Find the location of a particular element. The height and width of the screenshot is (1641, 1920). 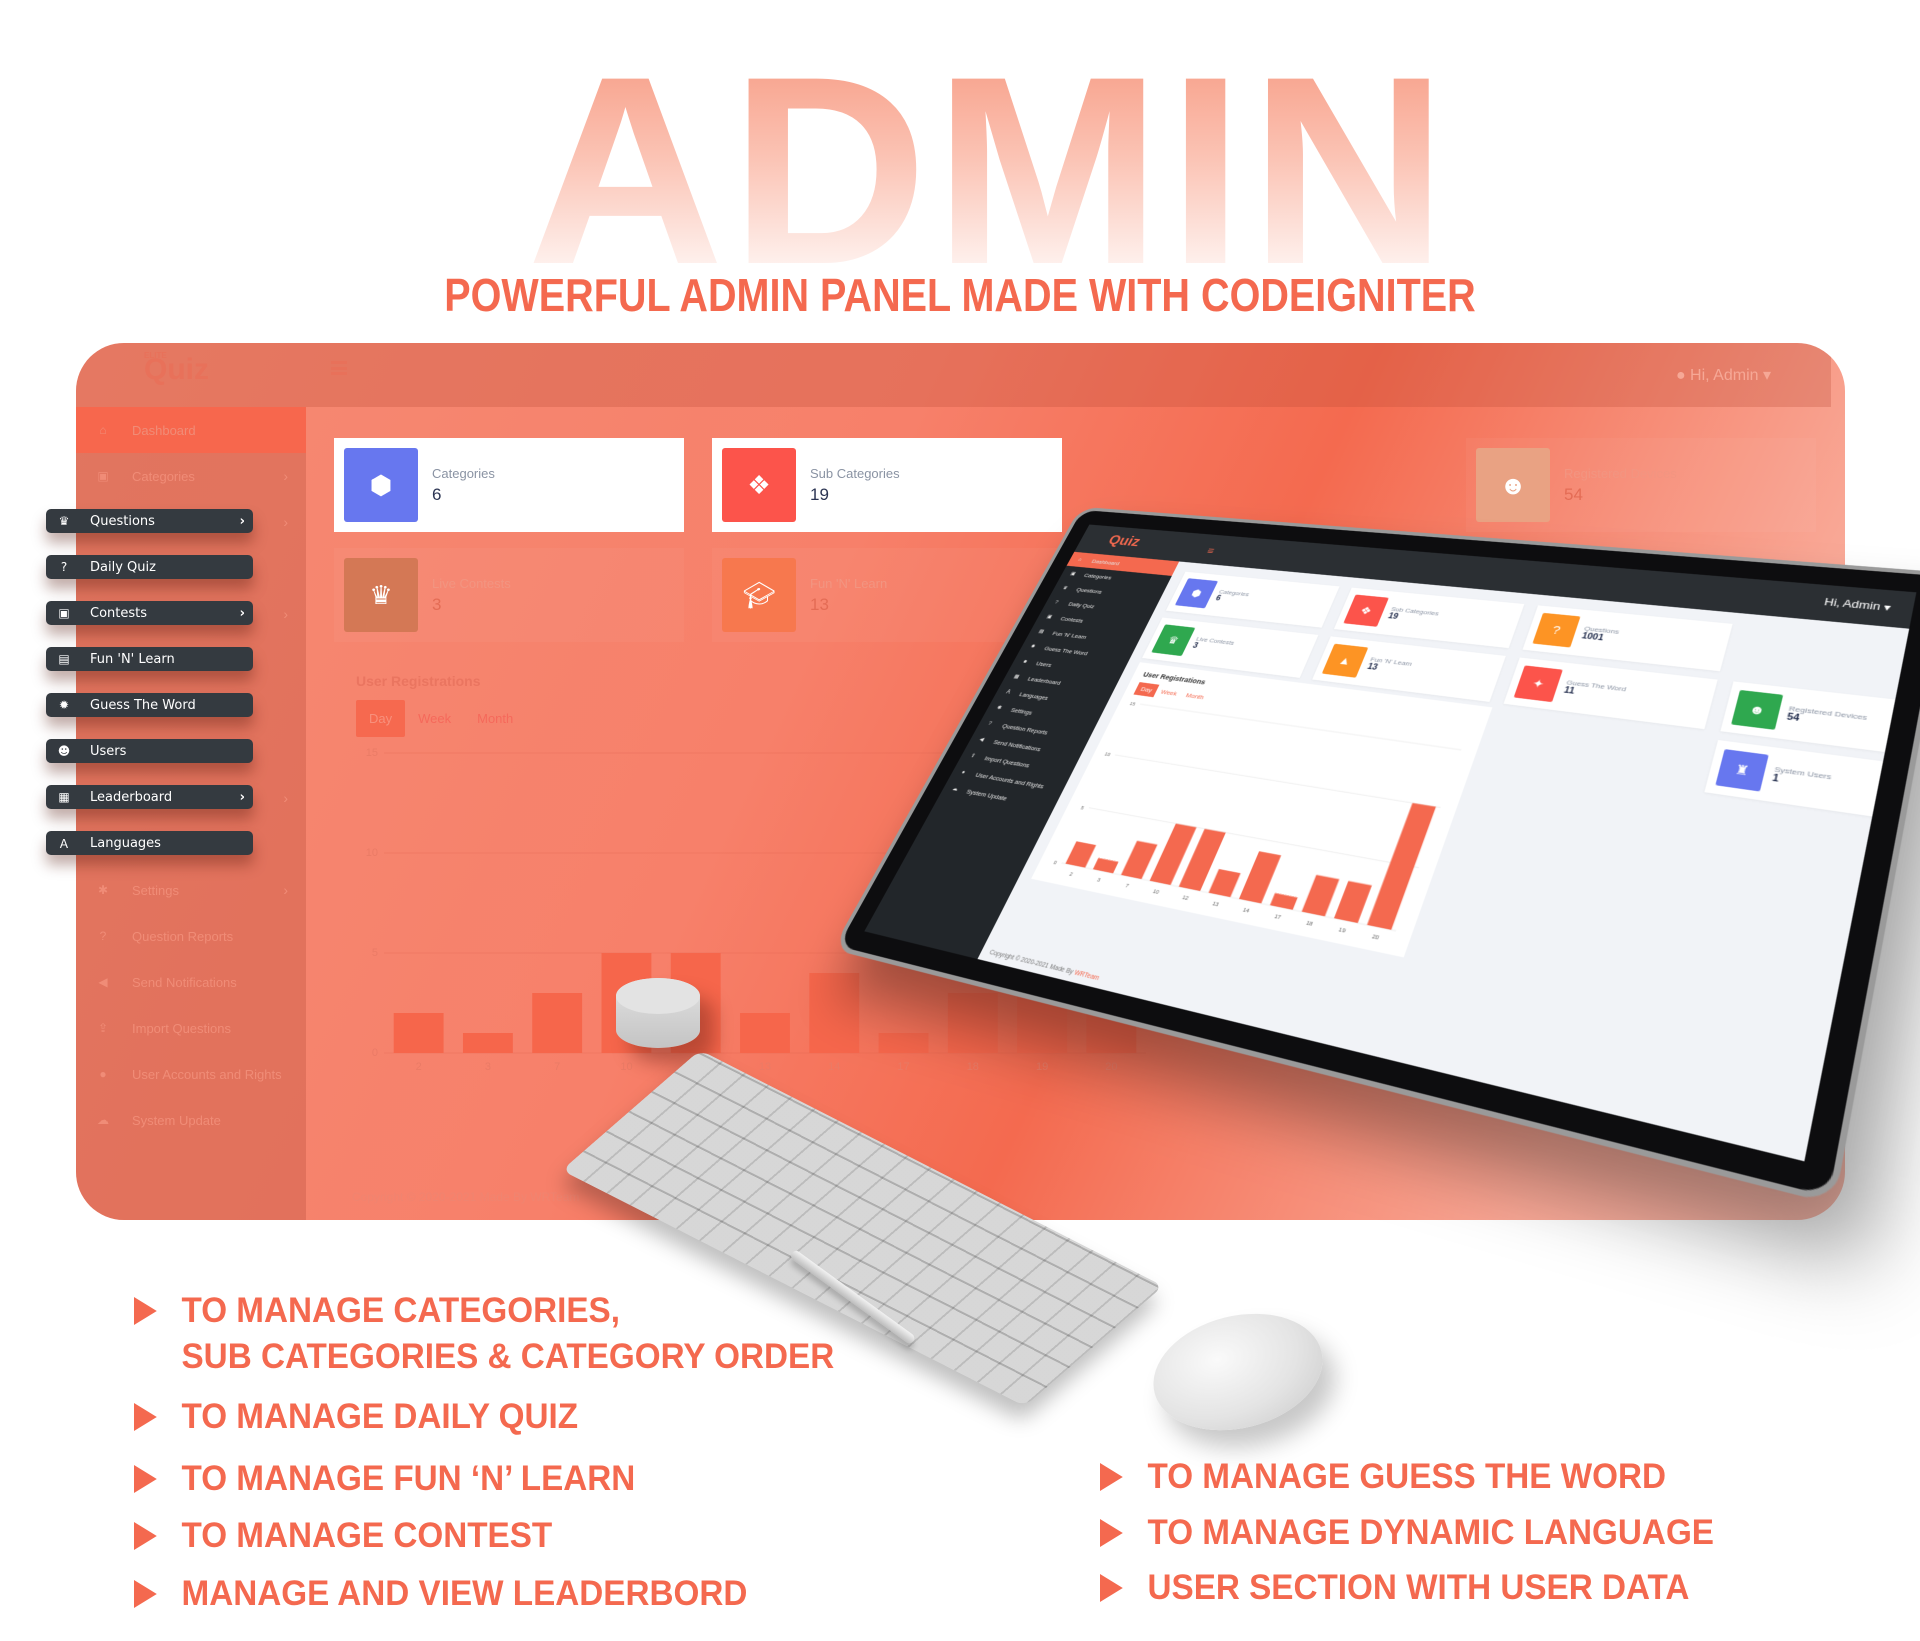

hamburger-icon is located at coordinates (339, 368).